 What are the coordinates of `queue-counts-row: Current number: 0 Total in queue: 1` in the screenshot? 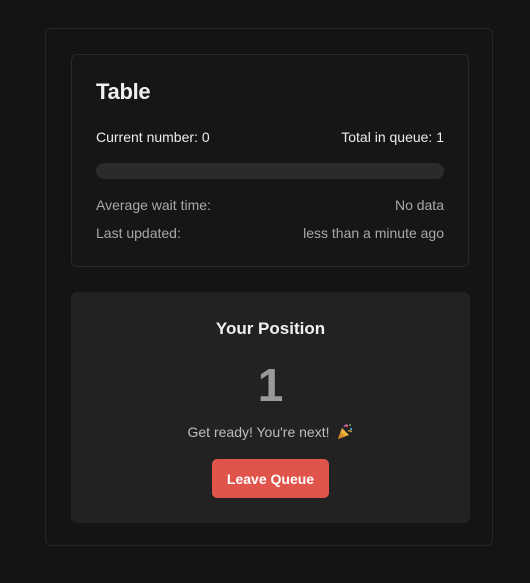 It's located at (270, 137).